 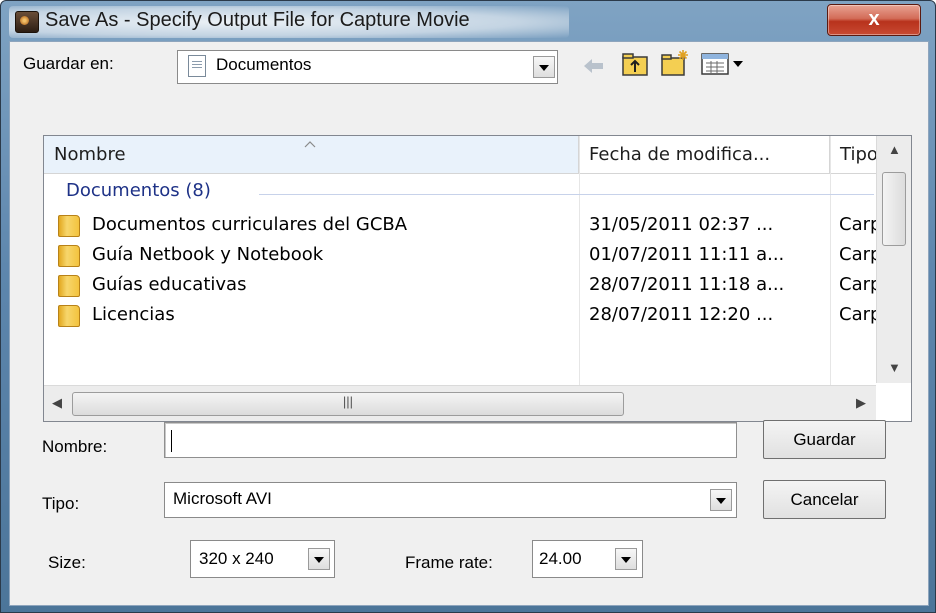 I want to click on filename-label: Nombre:, so click(x=75, y=446).